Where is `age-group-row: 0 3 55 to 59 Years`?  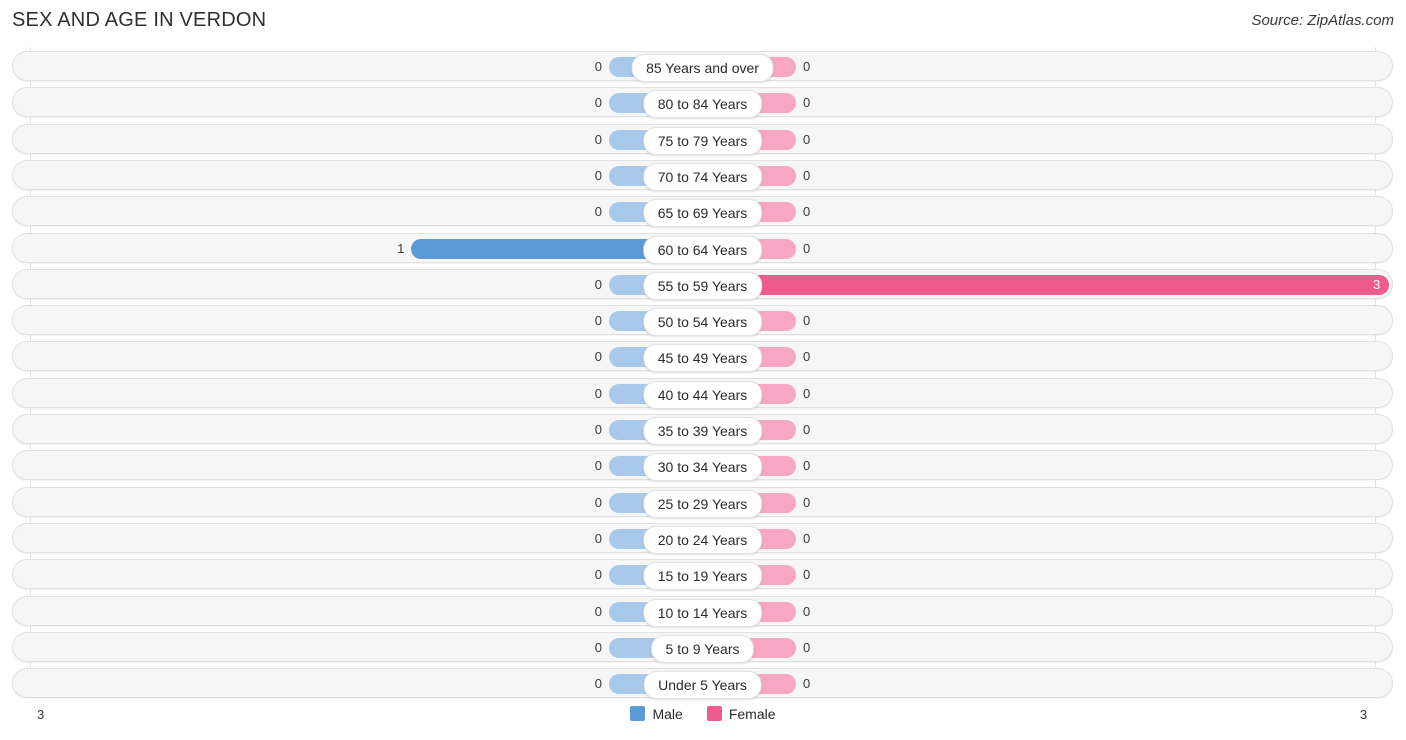
age-group-row: 0 3 55 to 59 Years is located at coordinates (702, 284).